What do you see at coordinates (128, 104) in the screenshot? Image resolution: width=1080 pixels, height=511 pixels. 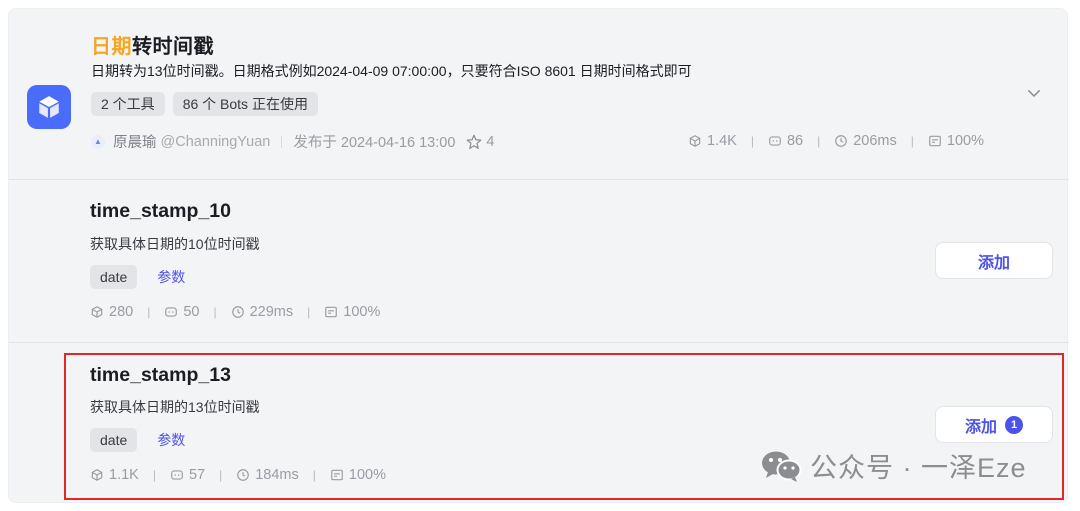 I see `tool-count-chip: 2 个工具` at bounding box center [128, 104].